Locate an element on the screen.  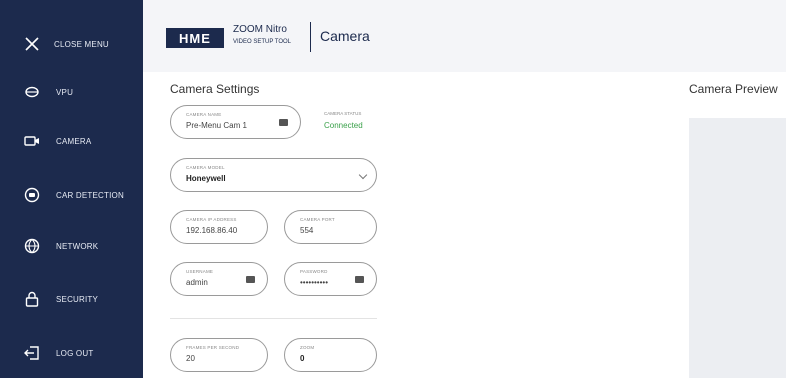
fps-label: Frames Per Second is located at coordinates (213, 347).